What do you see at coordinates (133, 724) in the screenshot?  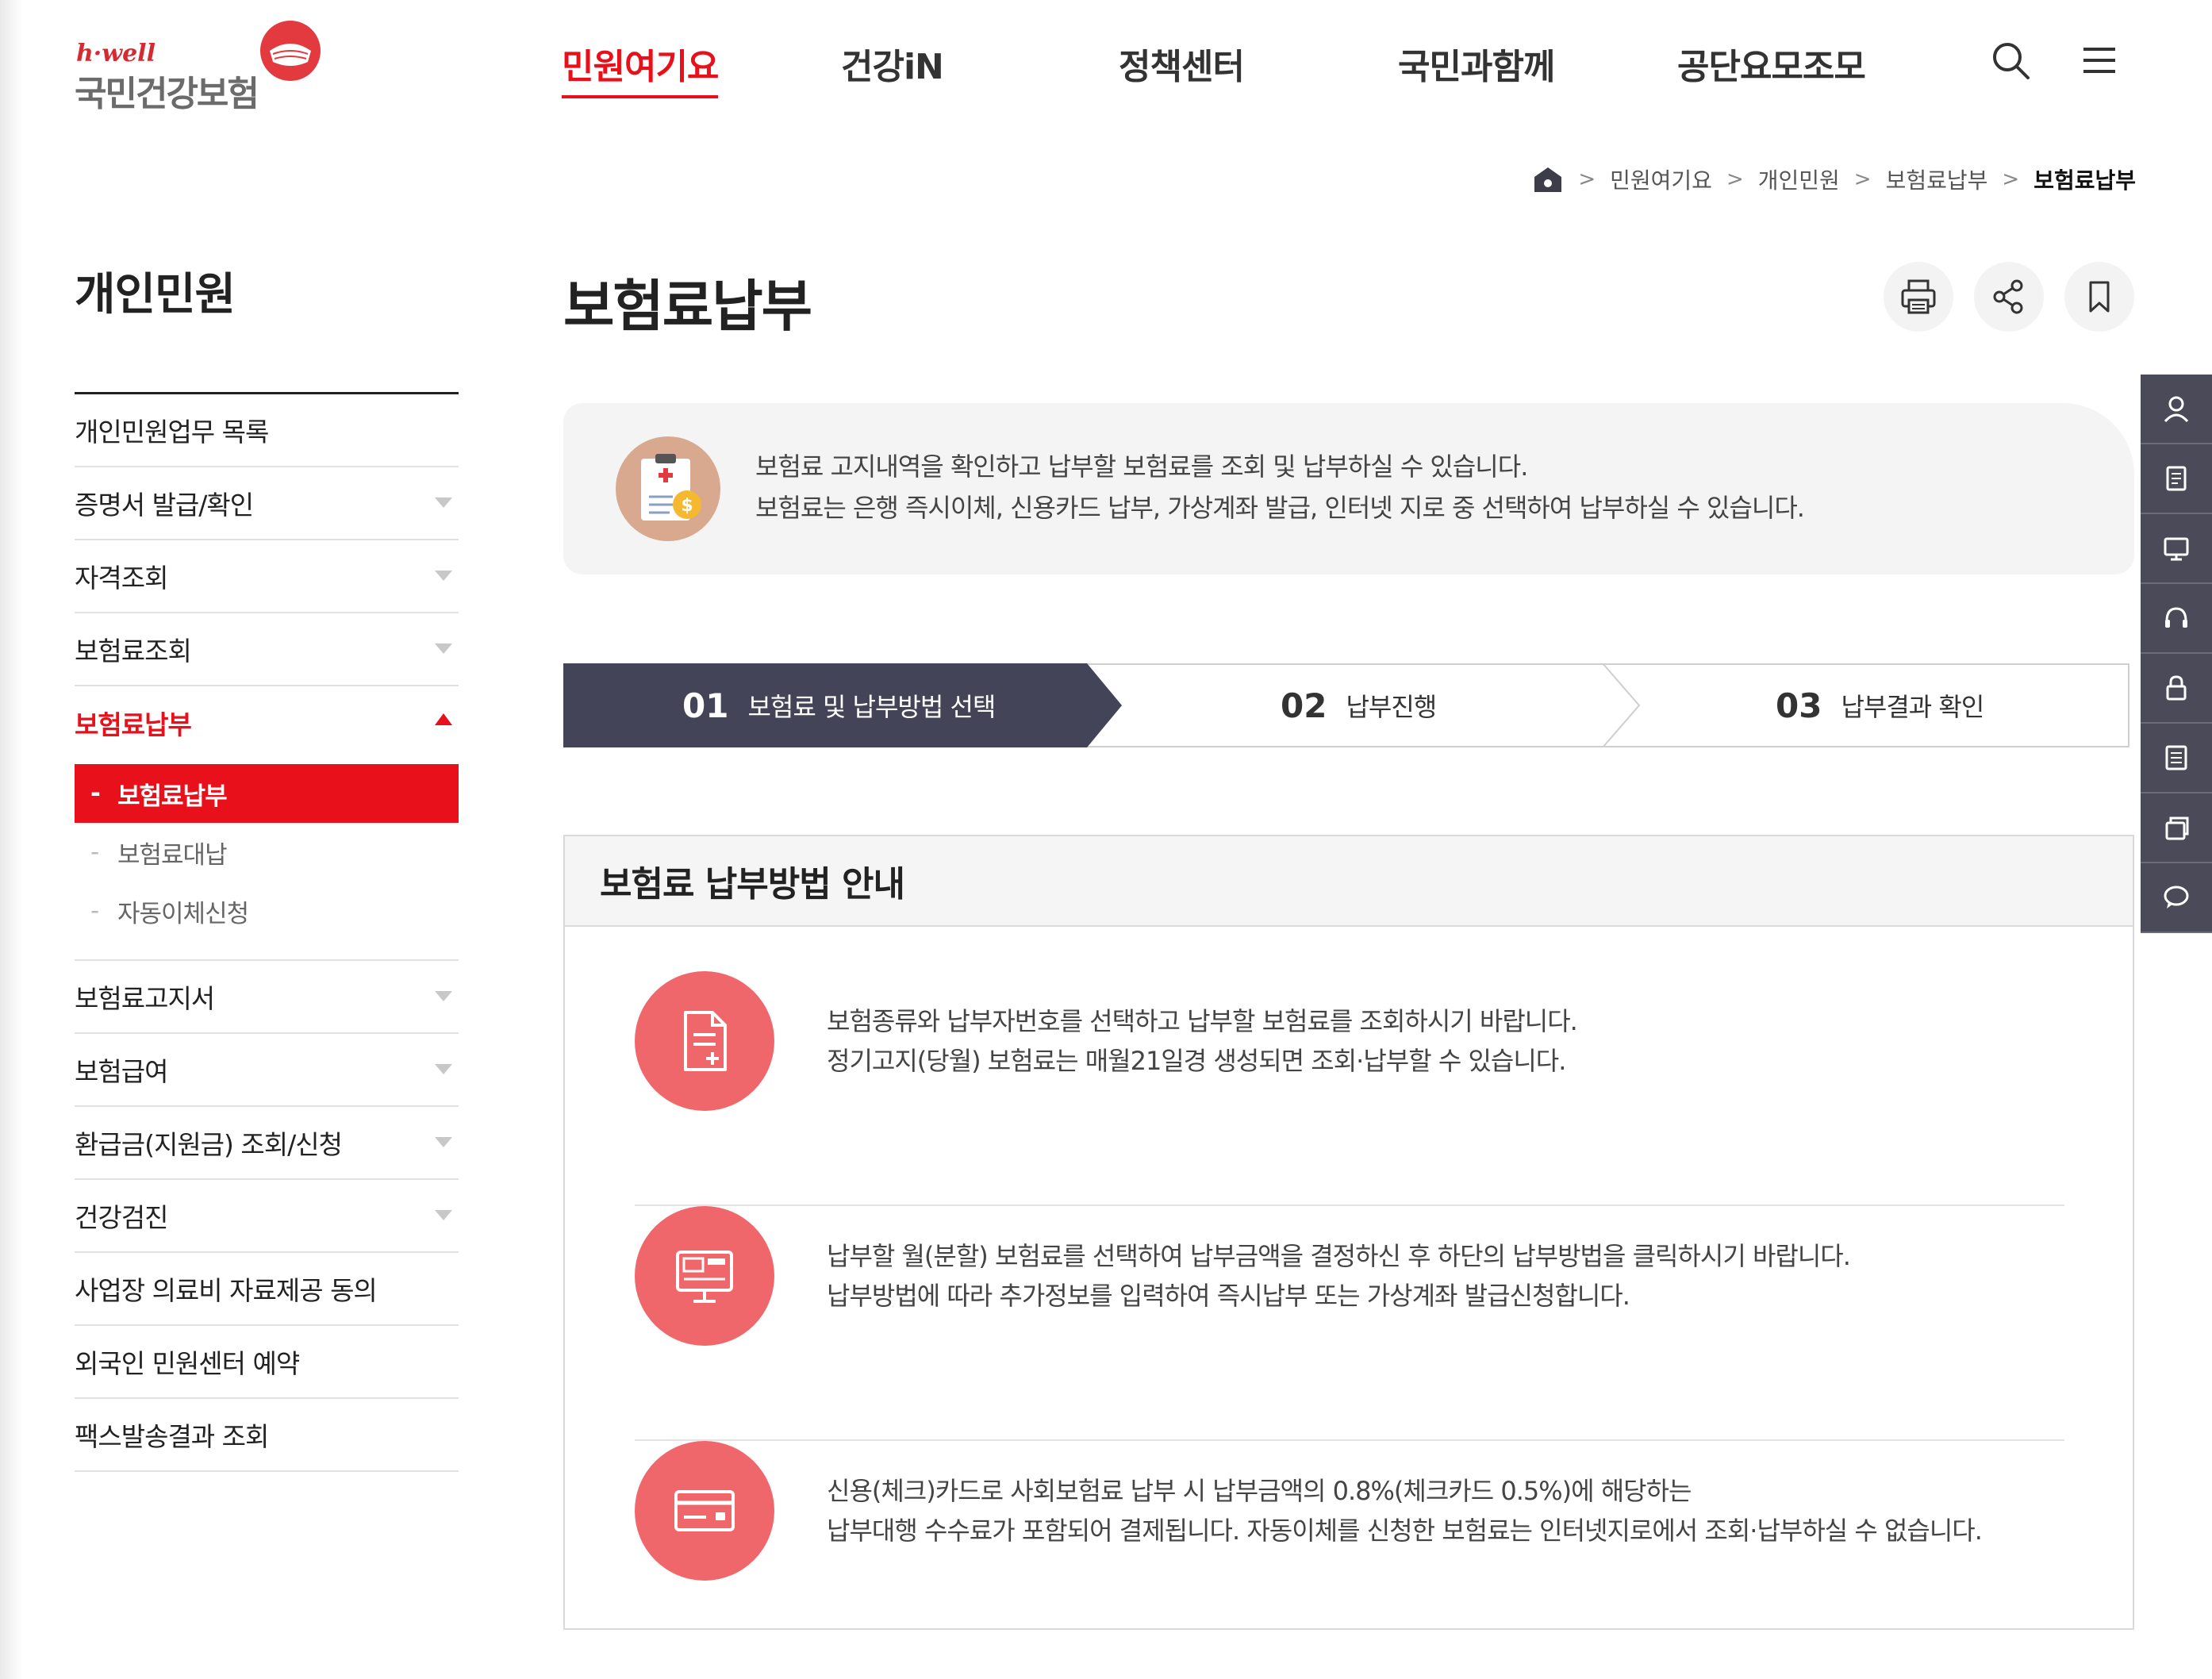 I see `sidebar-item-label: 보험료납부` at bounding box center [133, 724].